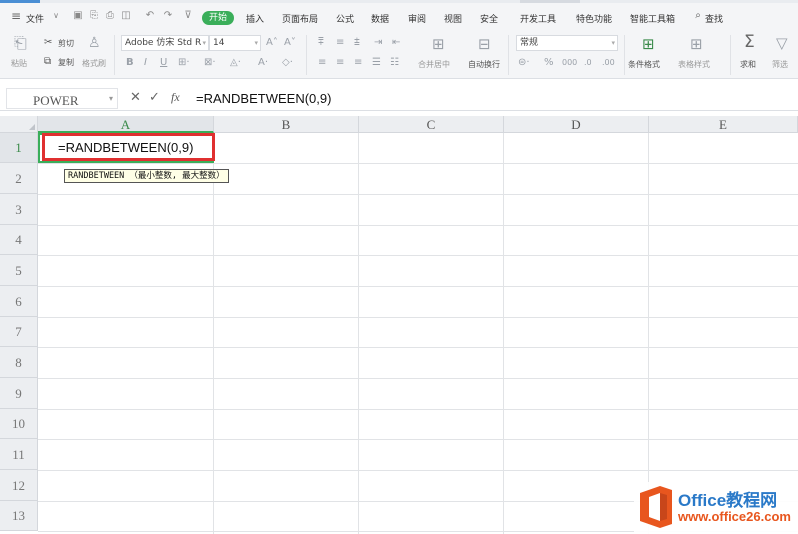 Image resolution: width=798 pixels, height=534 pixels. What do you see at coordinates (340, 63) in the screenshot?
I see `align-center-icon: ≡` at bounding box center [340, 63].